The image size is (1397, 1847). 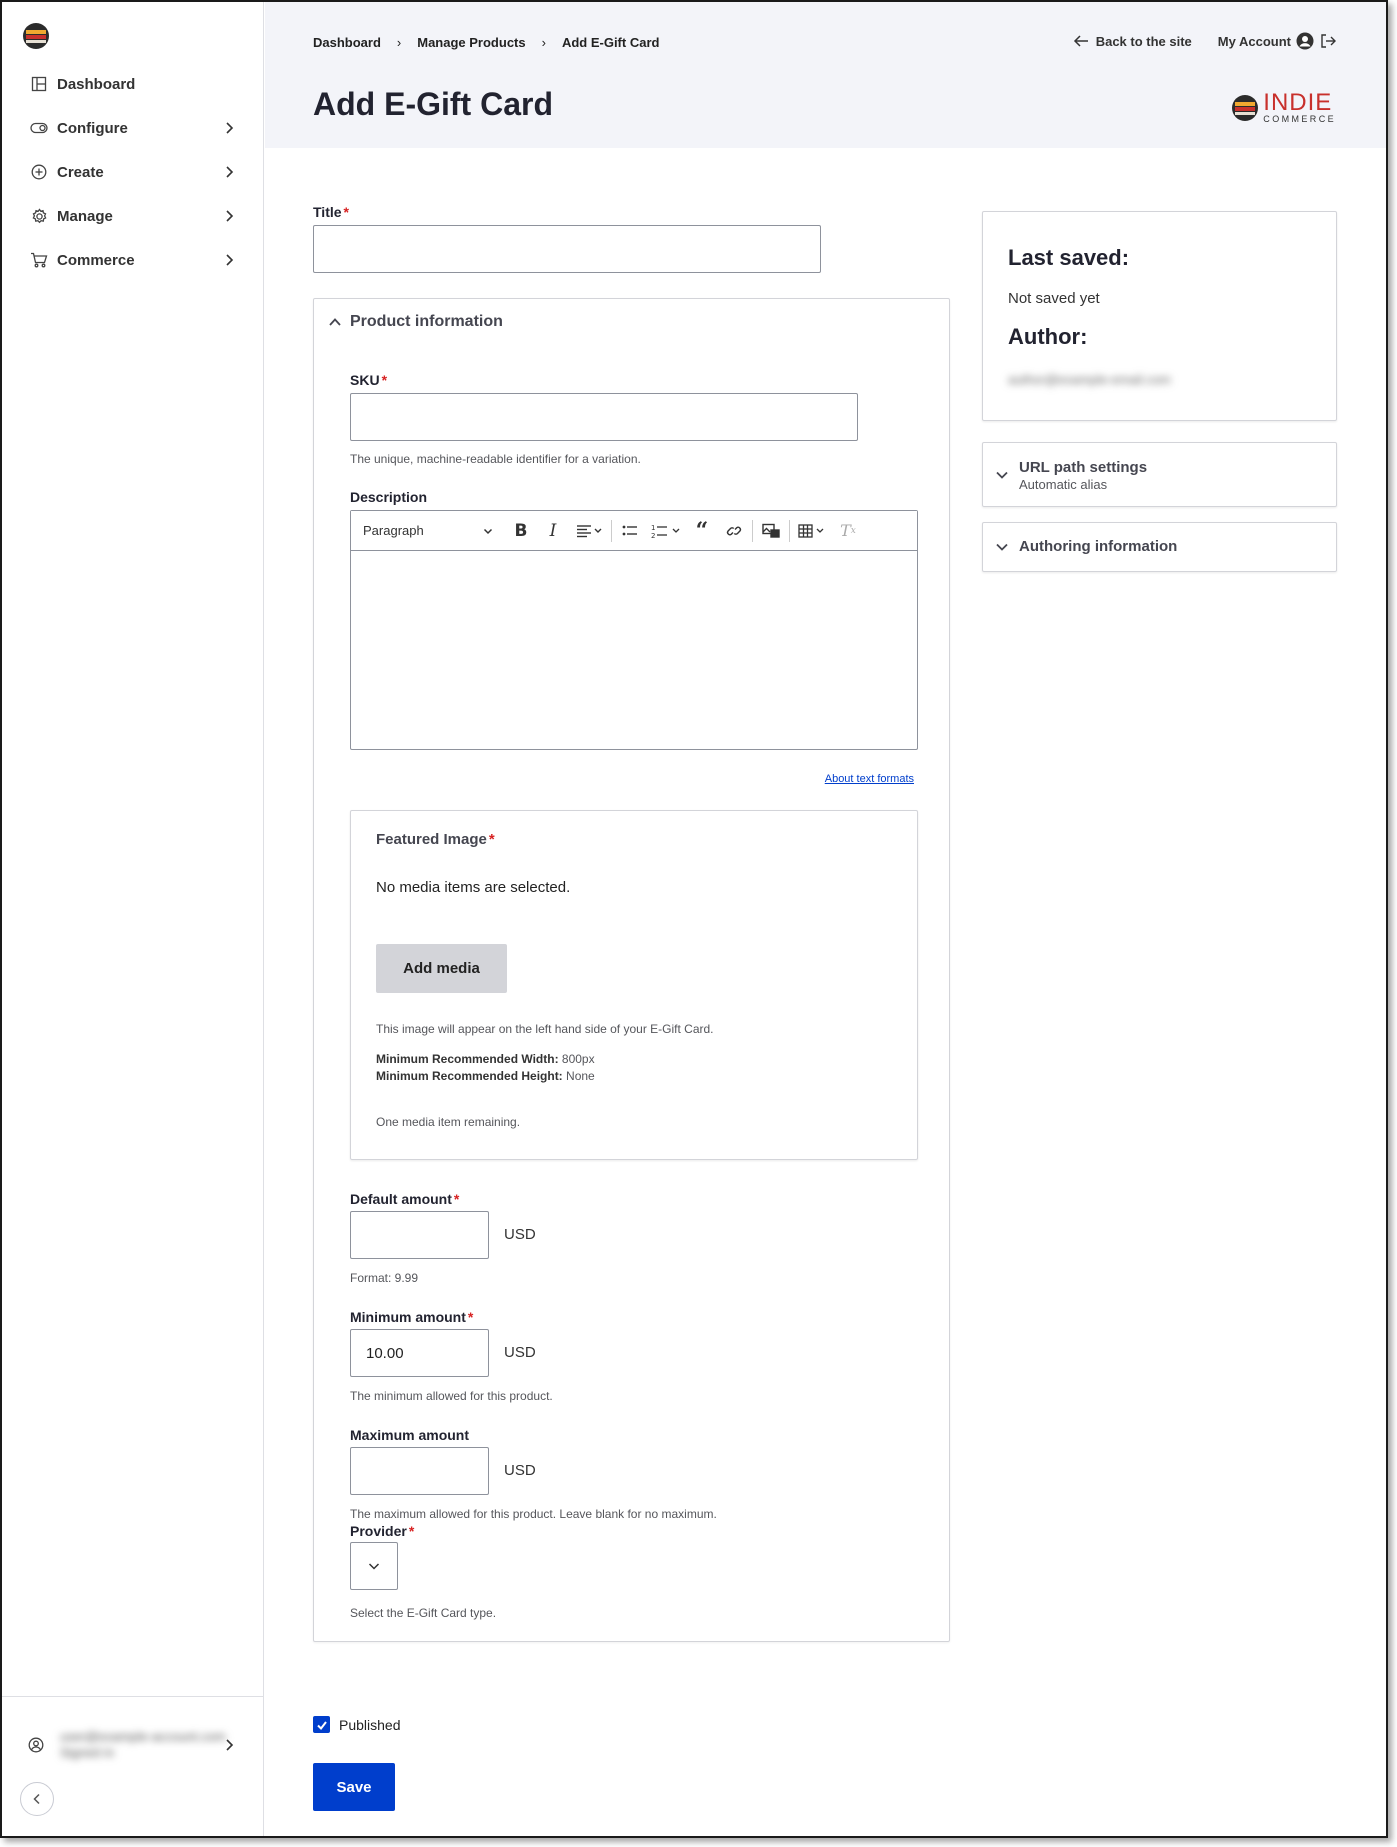 What do you see at coordinates (133, 128) in the screenshot?
I see `sidebar-item-configure: Configure` at bounding box center [133, 128].